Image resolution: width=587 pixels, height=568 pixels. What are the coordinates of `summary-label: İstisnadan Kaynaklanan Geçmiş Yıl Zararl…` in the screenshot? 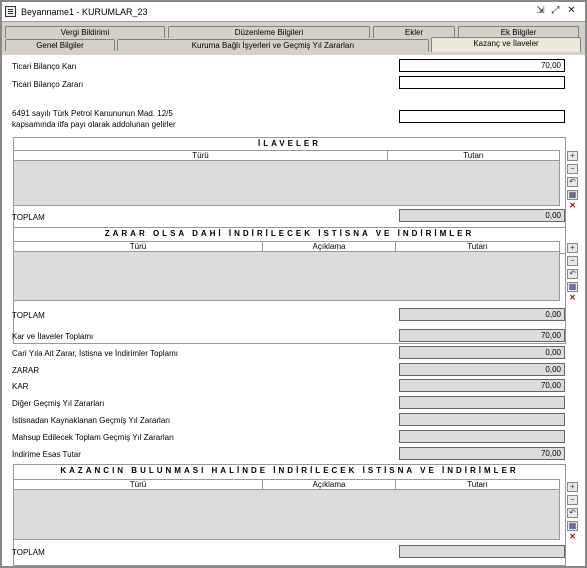 It's located at (91, 420).